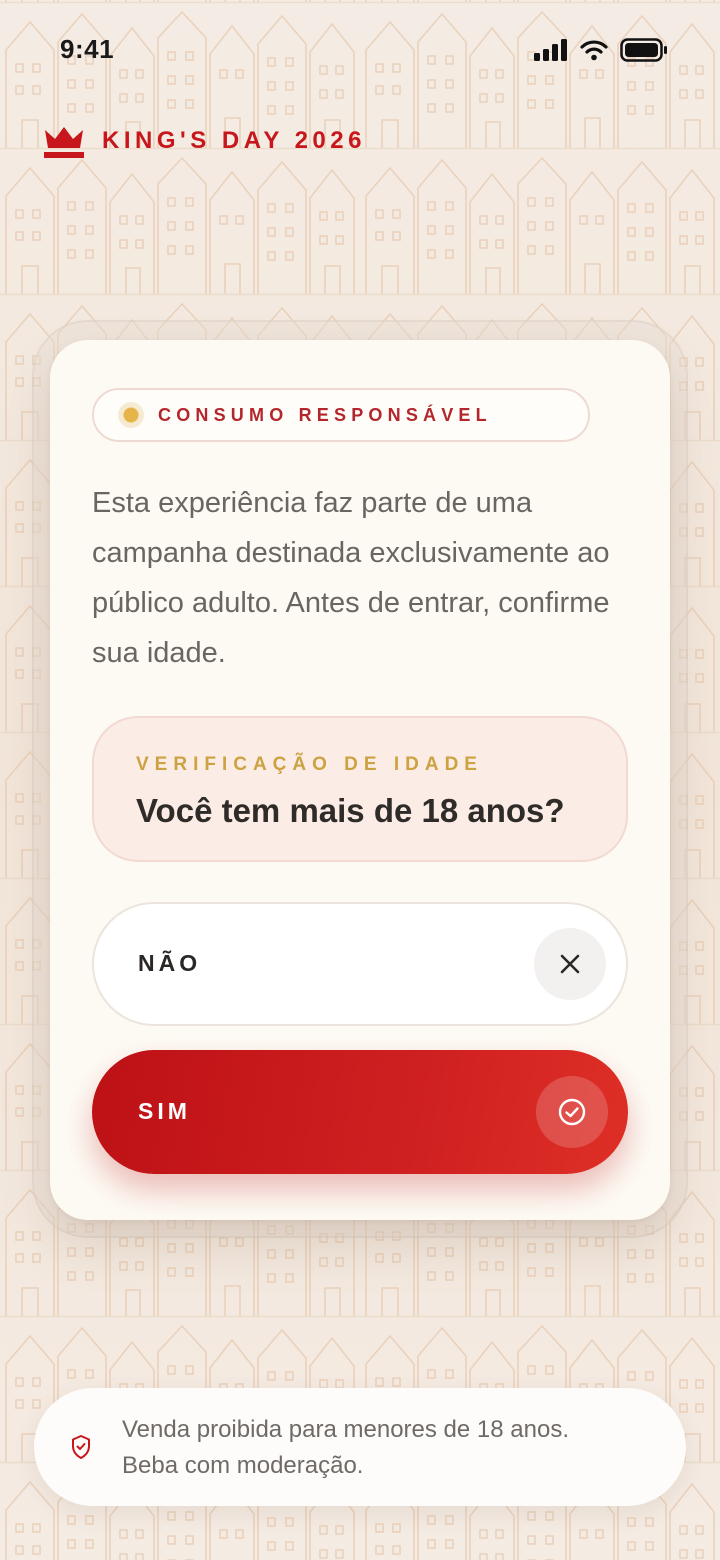 This screenshot has height=1560, width=720. I want to click on crown-icon, so click(64, 142).